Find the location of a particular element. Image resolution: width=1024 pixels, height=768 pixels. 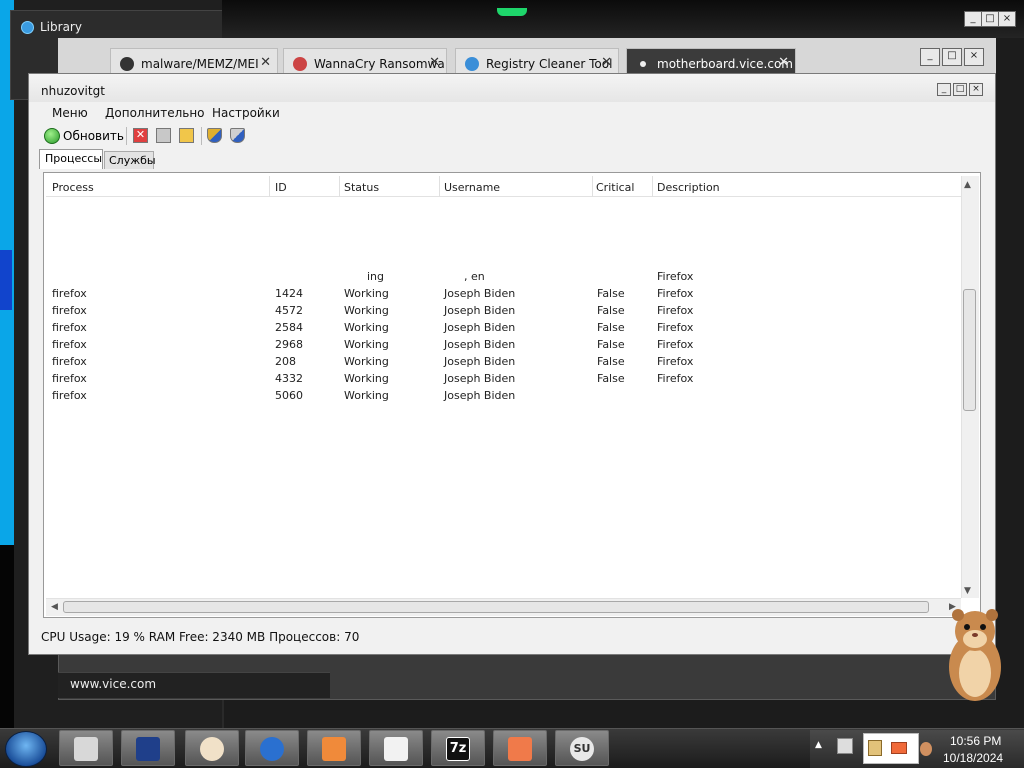

app-maximize-button: □ is located at coordinates (960, 89).